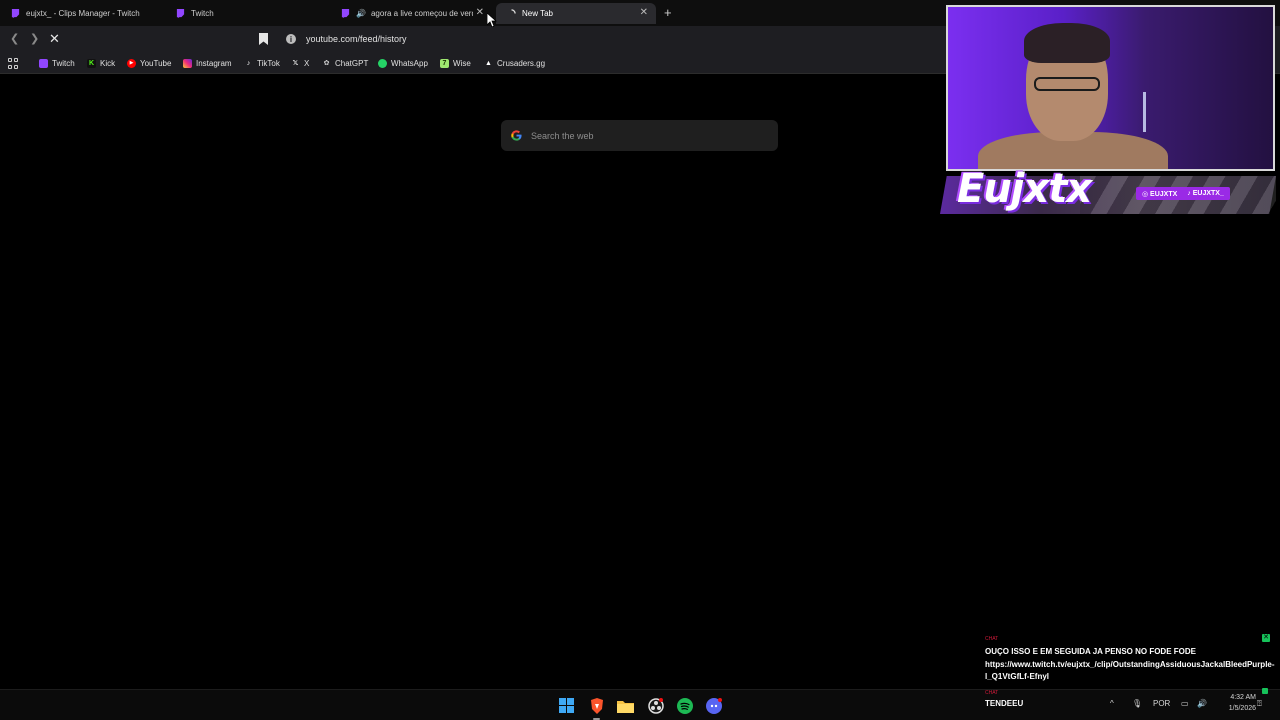 The image size is (1280, 720). What do you see at coordinates (263, 39) in the screenshot?
I see `bookmark-icon` at bounding box center [263, 39].